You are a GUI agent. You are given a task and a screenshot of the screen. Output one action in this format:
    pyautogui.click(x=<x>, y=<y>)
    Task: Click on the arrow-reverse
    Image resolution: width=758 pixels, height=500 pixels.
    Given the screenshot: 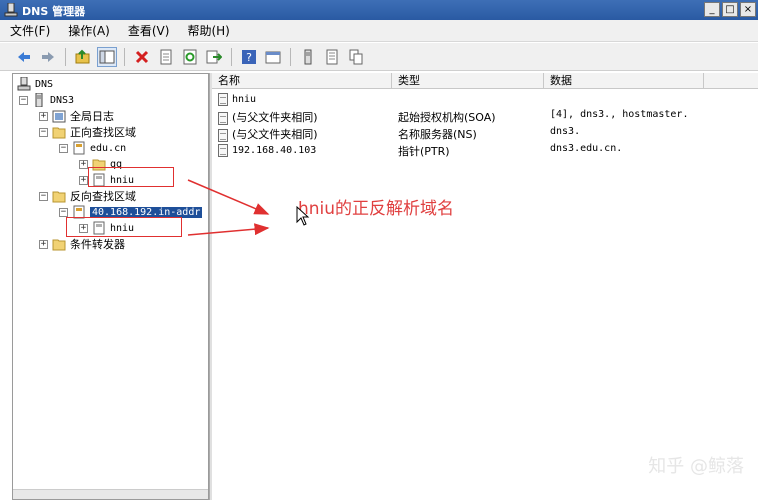 What is the action you would take?
    pyautogui.click(x=228, y=229)
    